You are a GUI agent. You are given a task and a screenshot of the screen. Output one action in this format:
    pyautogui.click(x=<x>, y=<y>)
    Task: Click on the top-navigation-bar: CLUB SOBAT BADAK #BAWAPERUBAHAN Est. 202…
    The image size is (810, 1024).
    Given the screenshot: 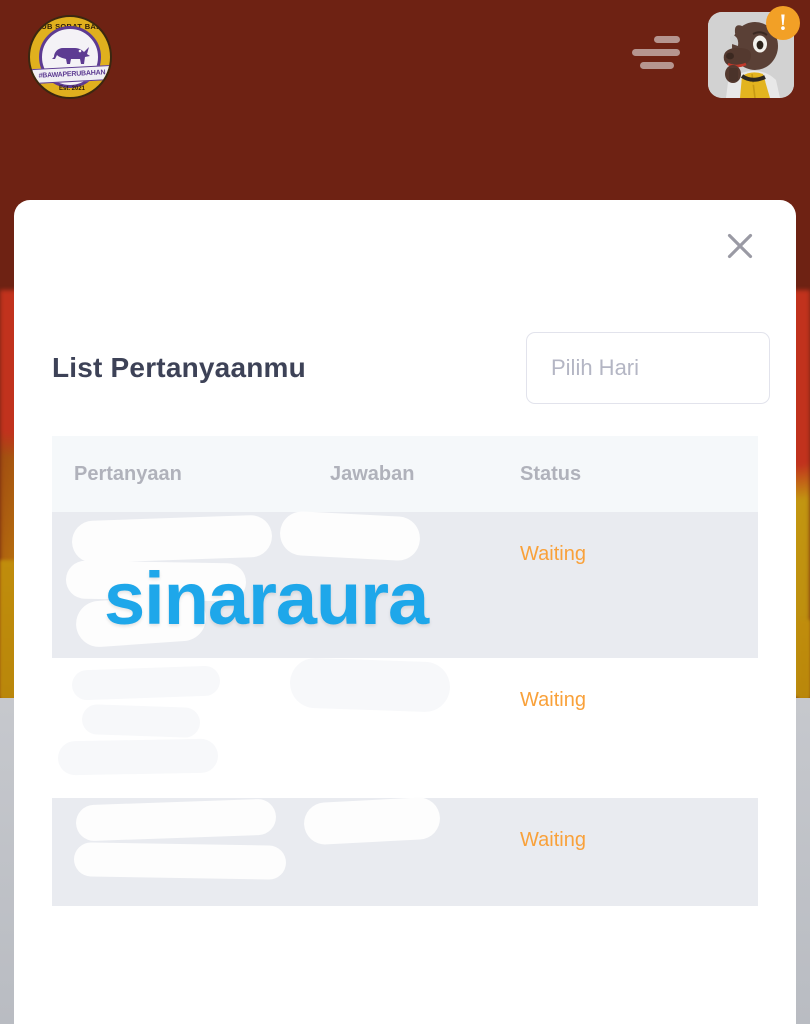 What is the action you would take?
    pyautogui.click(x=405, y=55)
    